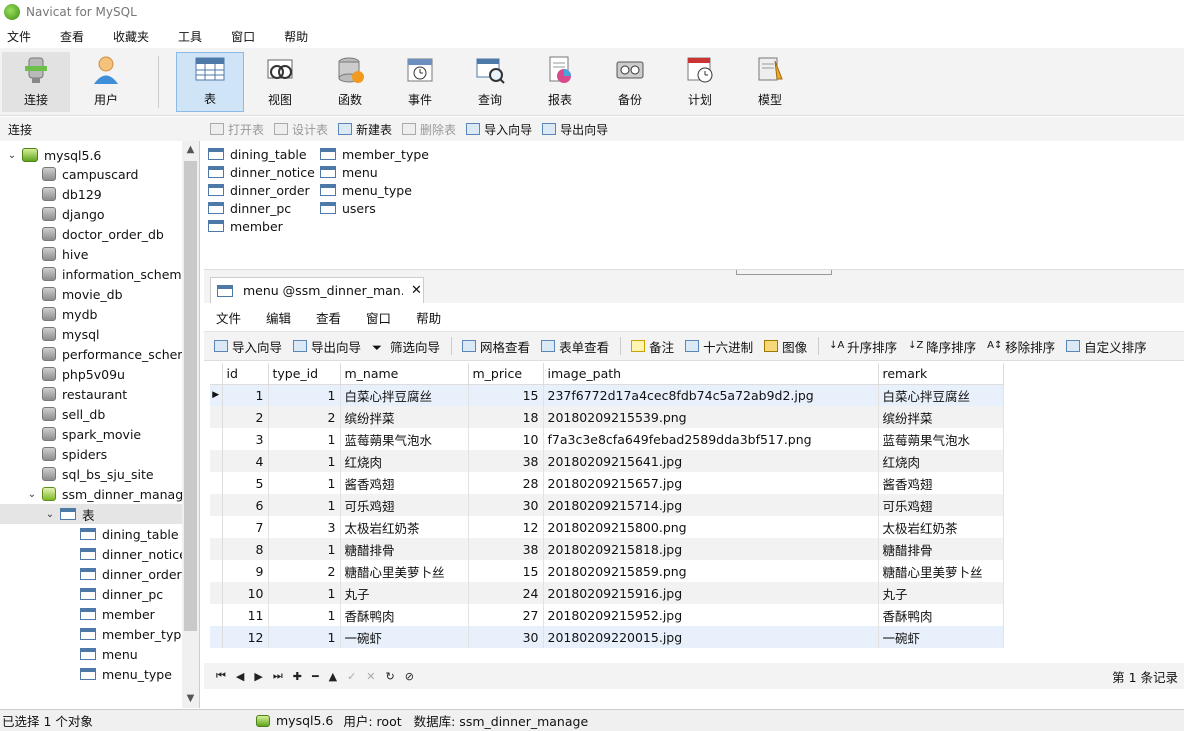 This screenshot has width=1184, height=731. I want to click on sort-descending-button: ↓Z 降序排序, so click(942, 346).